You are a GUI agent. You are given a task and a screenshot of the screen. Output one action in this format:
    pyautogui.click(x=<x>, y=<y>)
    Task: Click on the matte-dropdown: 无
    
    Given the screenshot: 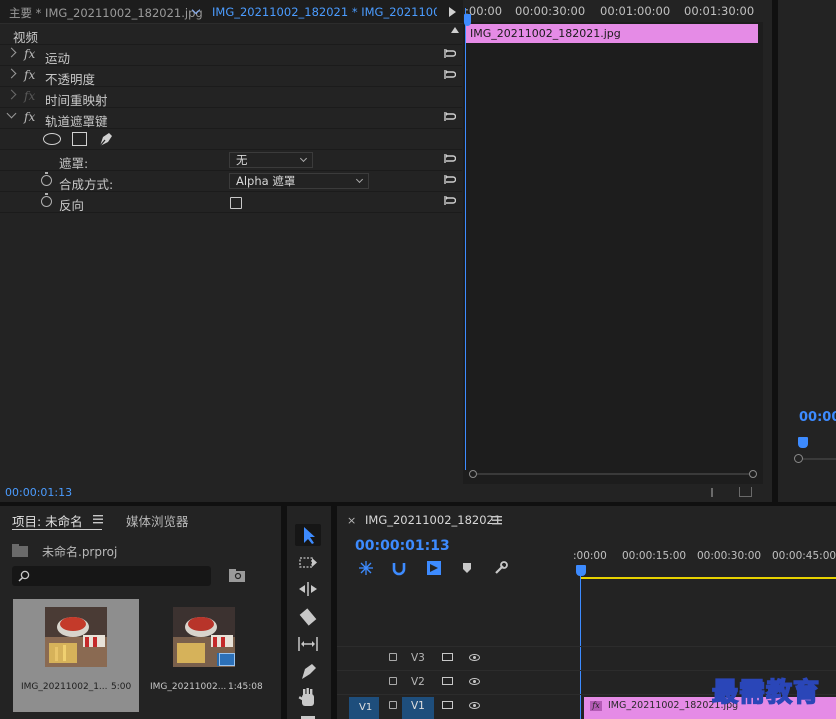 What is the action you would take?
    pyautogui.click(x=271, y=160)
    